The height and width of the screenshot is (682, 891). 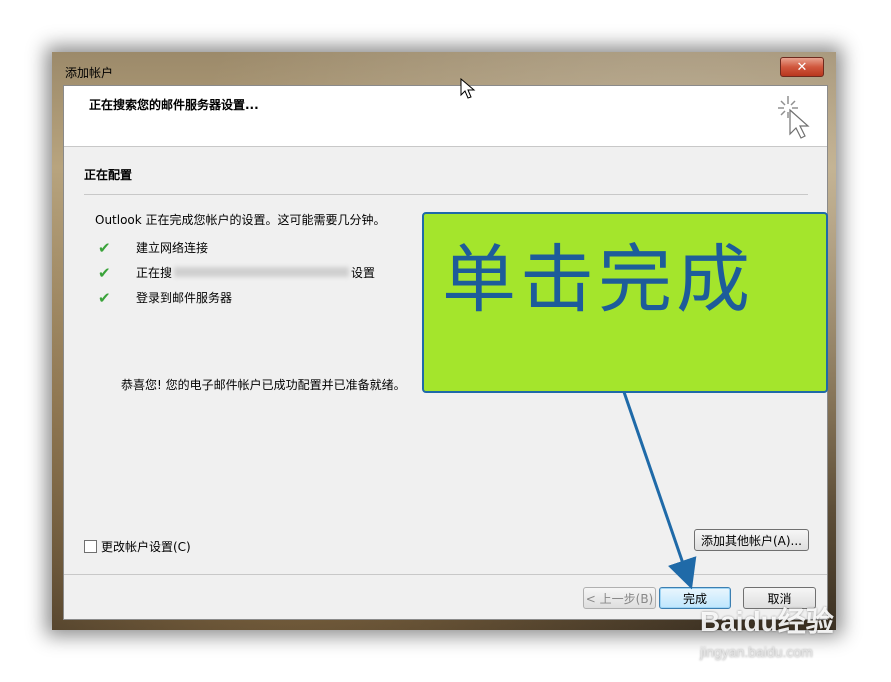 I want to click on change-settings-option: 更改帐户设置(C), so click(x=137, y=546).